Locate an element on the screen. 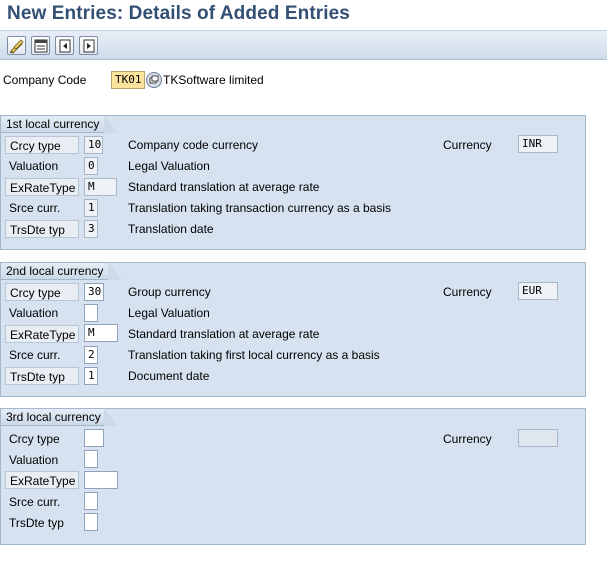 This screenshot has width=607, height=564. crcy-type-desc: Group currency is located at coordinates (169, 292).